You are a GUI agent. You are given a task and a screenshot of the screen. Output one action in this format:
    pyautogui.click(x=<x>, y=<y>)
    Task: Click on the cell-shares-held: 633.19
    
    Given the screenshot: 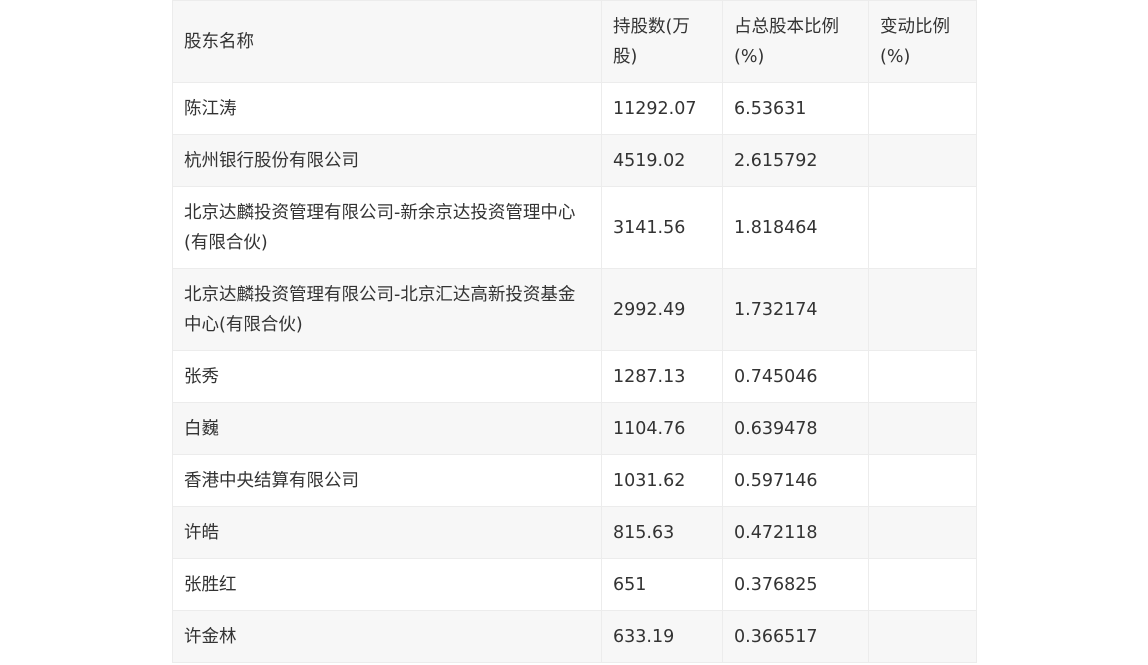 What is the action you would take?
    pyautogui.click(x=662, y=636)
    